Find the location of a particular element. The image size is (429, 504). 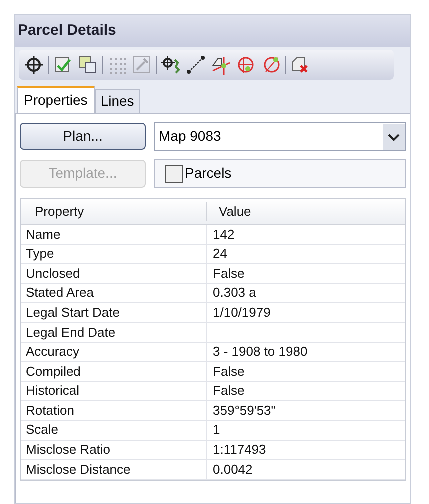

value-cell-text: 1/10/1979 is located at coordinates (241, 313).